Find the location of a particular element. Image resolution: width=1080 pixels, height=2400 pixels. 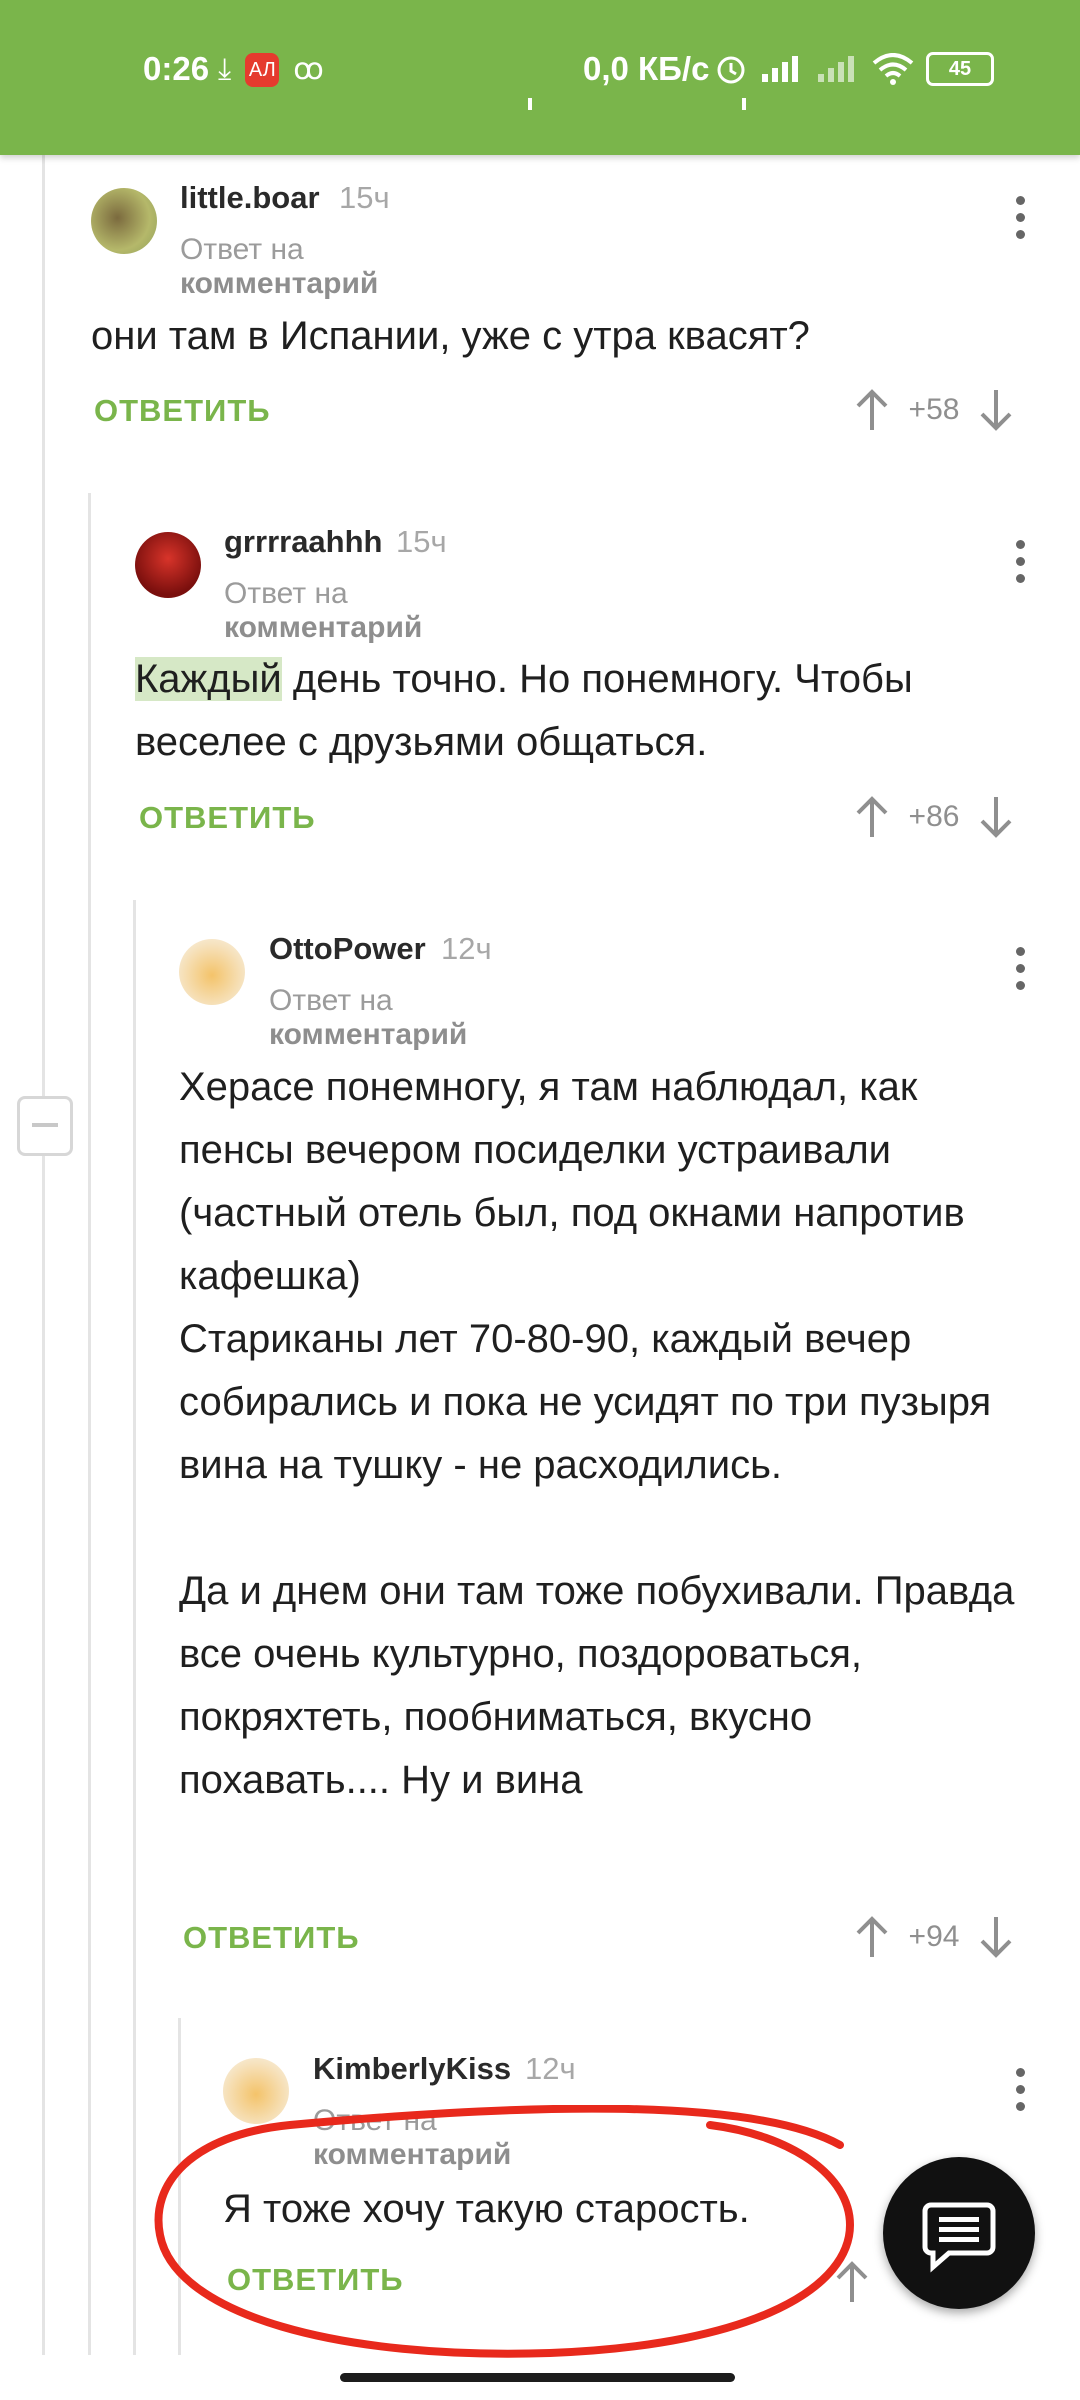

comment-fab-button is located at coordinates (959, 2233).